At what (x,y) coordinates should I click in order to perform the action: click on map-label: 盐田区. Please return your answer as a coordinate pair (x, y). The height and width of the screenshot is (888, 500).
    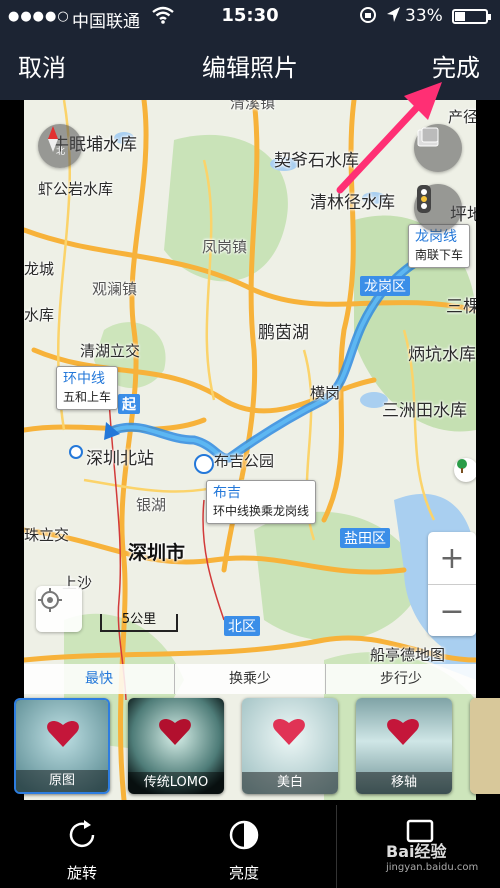
    Looking at the image, I should click on (365, 538).